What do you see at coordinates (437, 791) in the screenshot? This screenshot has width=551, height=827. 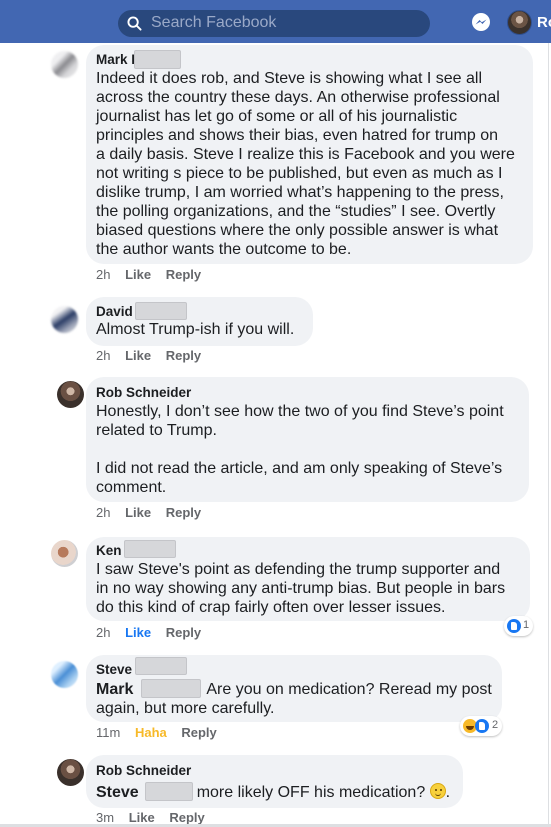 I see `smiley-emoji-icon` at bounding box center [437, 791].